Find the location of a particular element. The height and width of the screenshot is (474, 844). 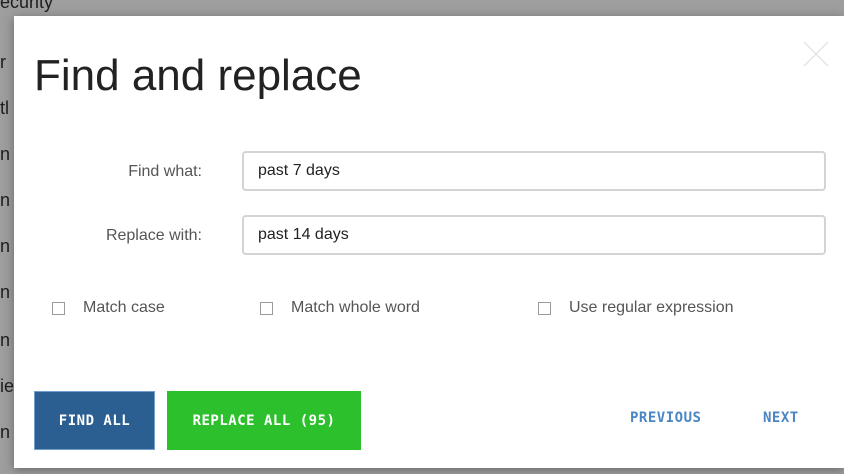

find-all-button: FIND ALL is located at coordinates (94, 420).